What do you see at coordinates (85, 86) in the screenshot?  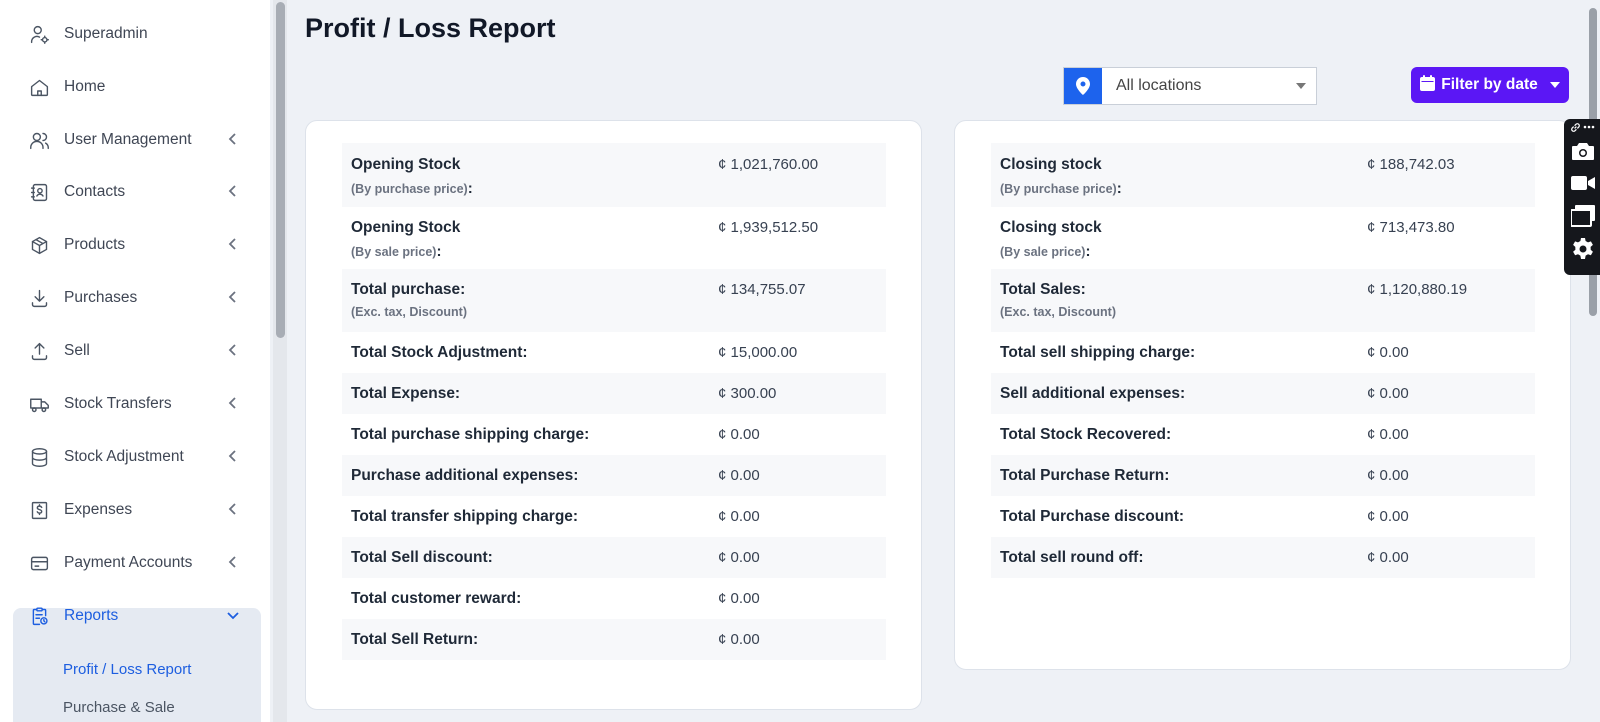 I see `sidebar-item-label: Home` at bounding box center [85, 86].